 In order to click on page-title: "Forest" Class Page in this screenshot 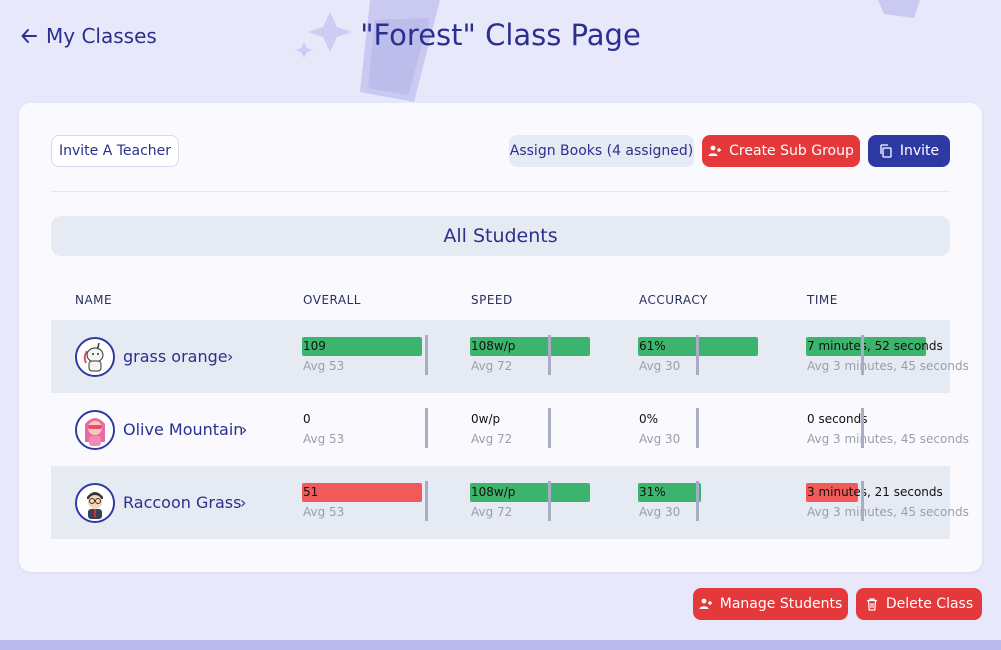, I will do `click(500, 35)`.